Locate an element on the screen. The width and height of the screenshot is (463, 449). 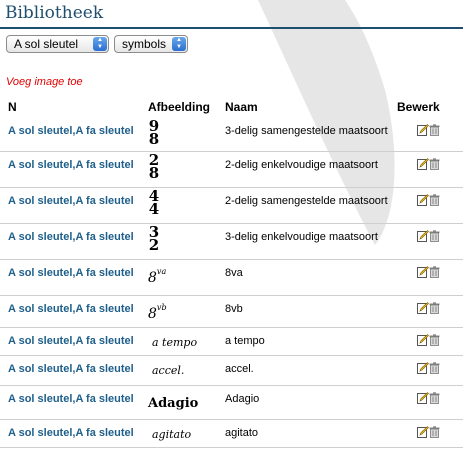
row-image: 8vb is located at coordinates (157, 312).